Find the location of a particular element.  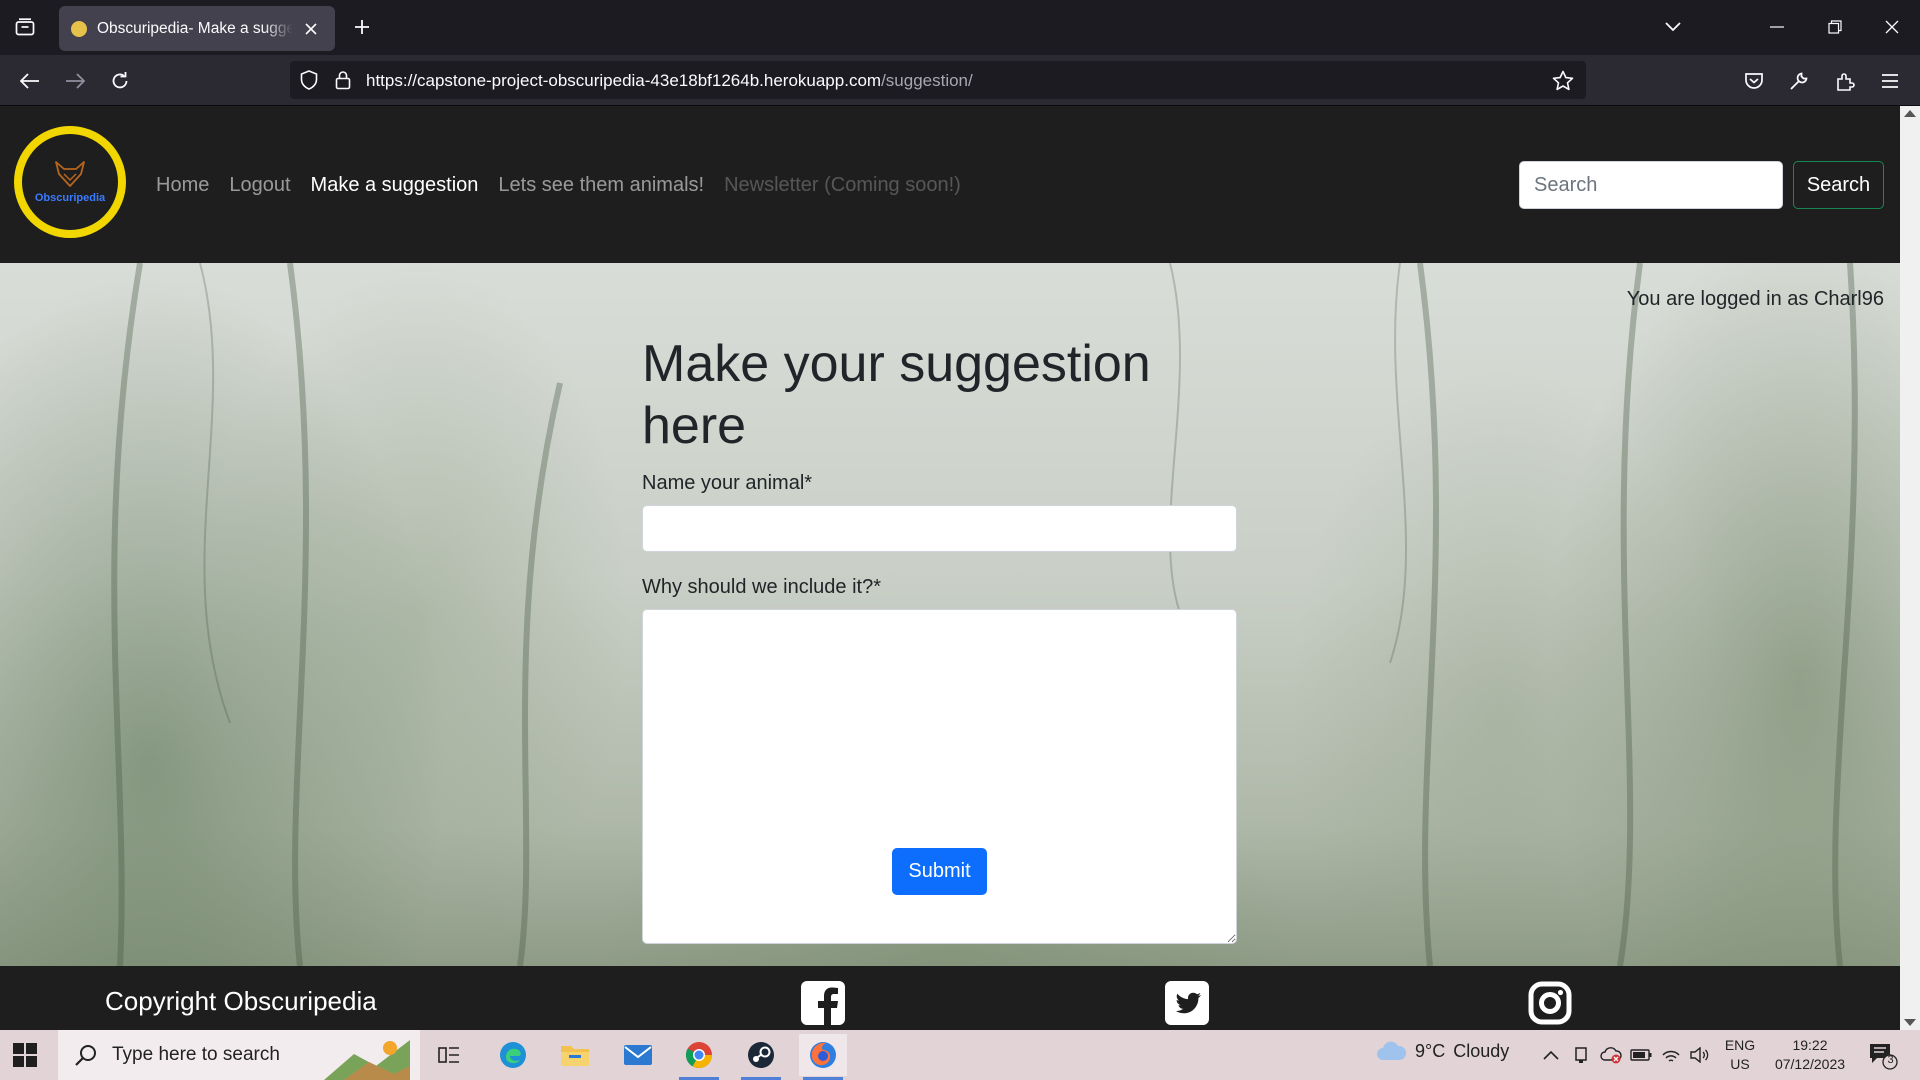

site-favicon-icon is located at coordinates (79, 28).